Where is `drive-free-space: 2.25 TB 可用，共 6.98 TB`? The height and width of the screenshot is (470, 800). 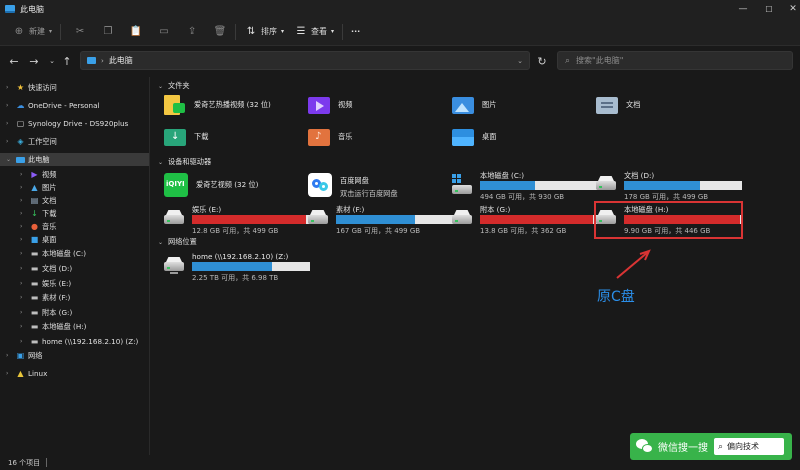 drive-free-space: 2.25 TB 可用，共 6.98 TB is located at coordinates (235, 278).